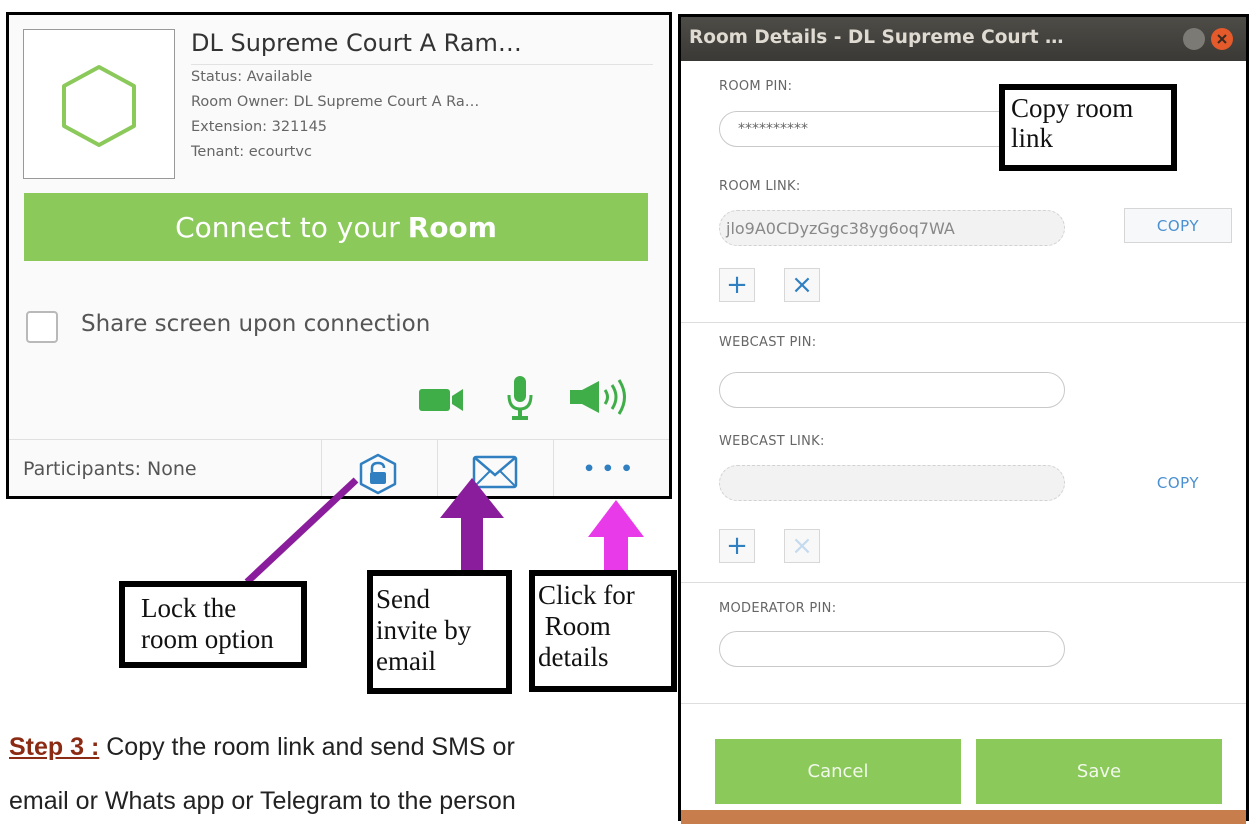 Image resolution: width=1249 pixels, height=824 pixels. I want to click on room-details-arrow, so click(616, 538).